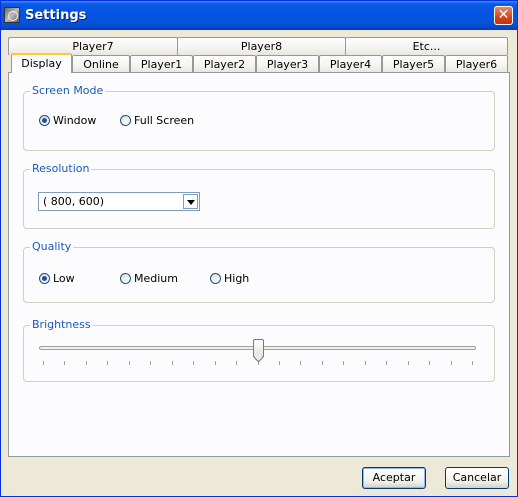  Describe the element at coordinates (56, 15) in the screenshot. I see `window-title: Settings` at that location.